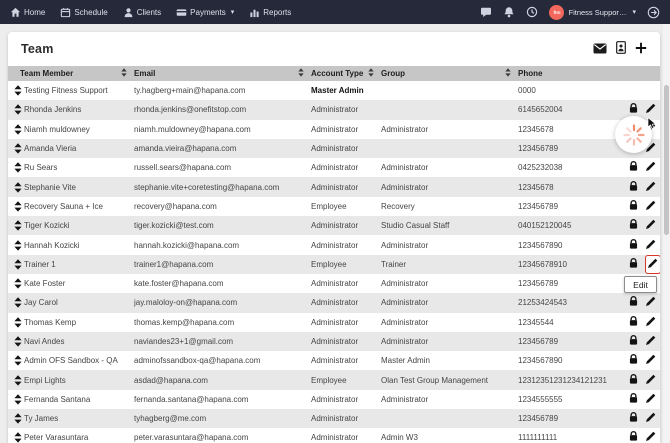 Image resolution: width=670 pixels, height=443 pixels. Describe the element at coordinates (50, 149) in the screenshot. I see `team-member-name: Amanda Vieria` at that location.